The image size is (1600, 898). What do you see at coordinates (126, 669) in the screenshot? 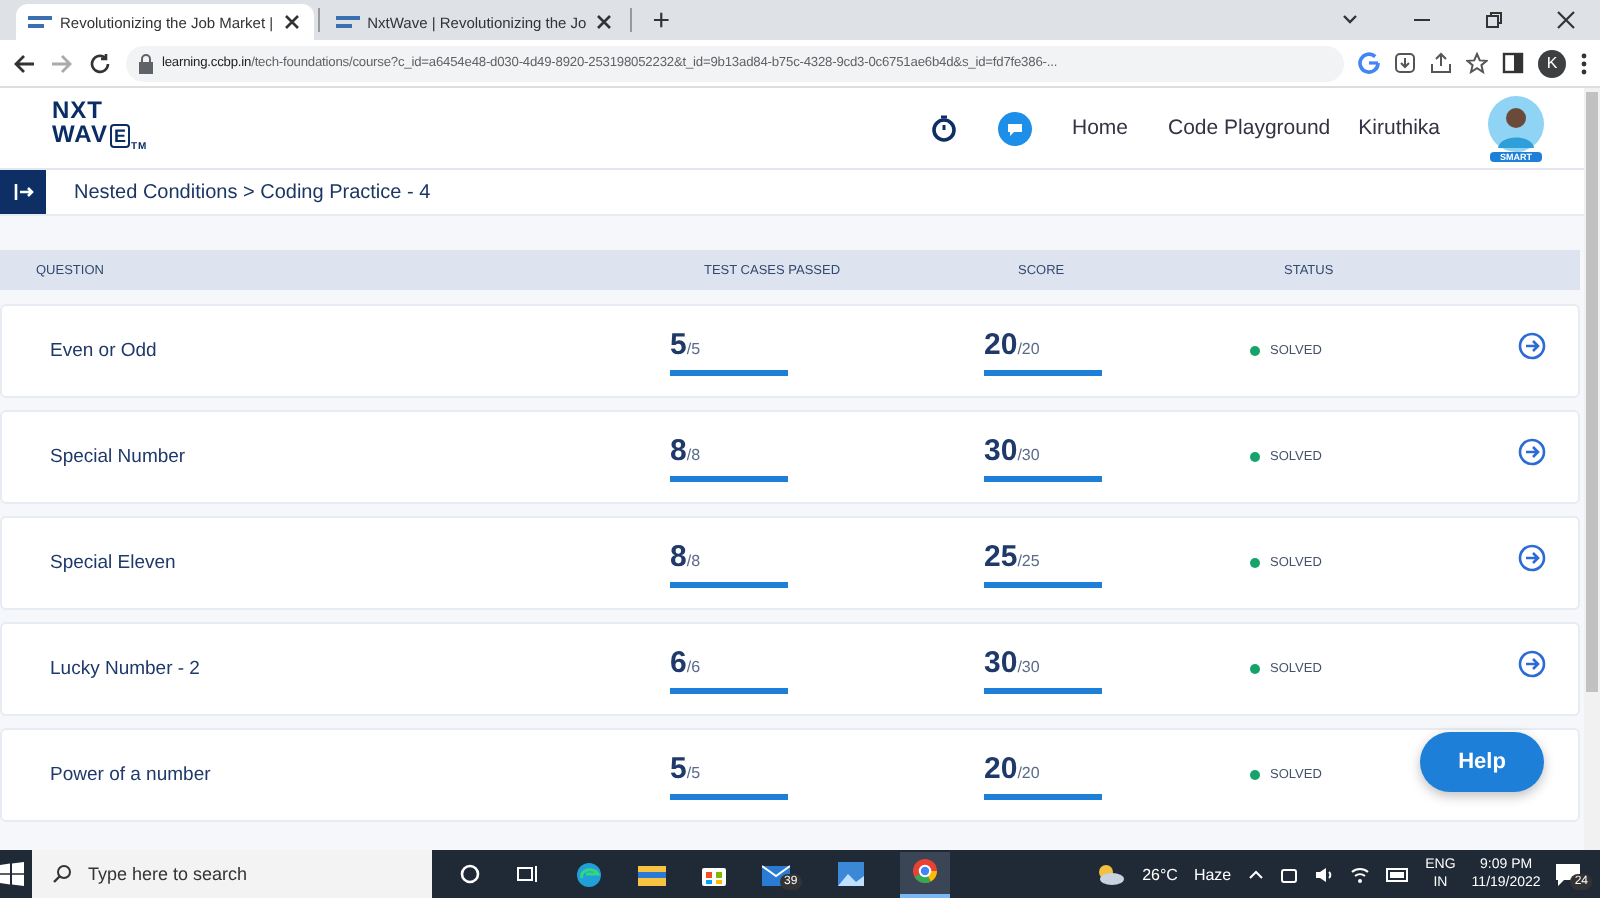
I see `question-title: Lucky Number - 2` at bounding box center [126, 669].